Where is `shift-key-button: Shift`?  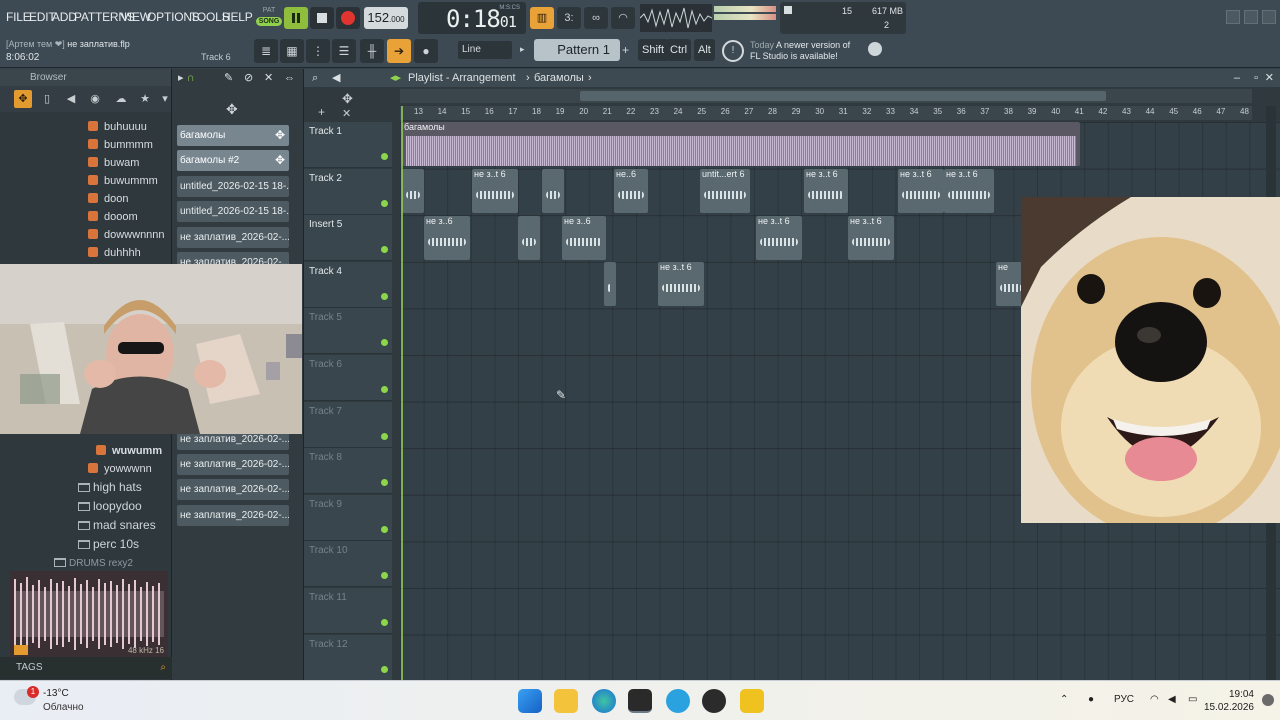
shift-key-button: Shift is located at coordinates (653, 50).